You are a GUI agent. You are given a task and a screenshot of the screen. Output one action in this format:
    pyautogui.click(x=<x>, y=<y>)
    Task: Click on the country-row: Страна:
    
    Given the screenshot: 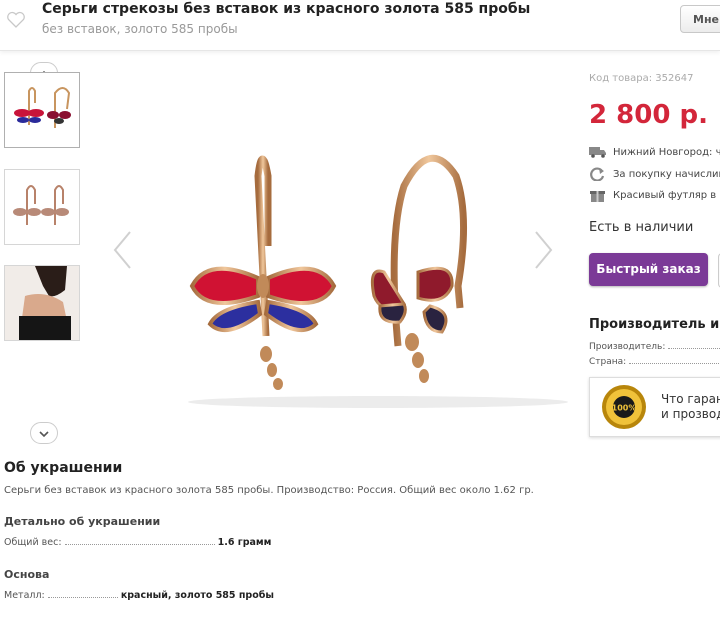 What is the action you would take?
    pyautogui.click(x=654, y=362)
    